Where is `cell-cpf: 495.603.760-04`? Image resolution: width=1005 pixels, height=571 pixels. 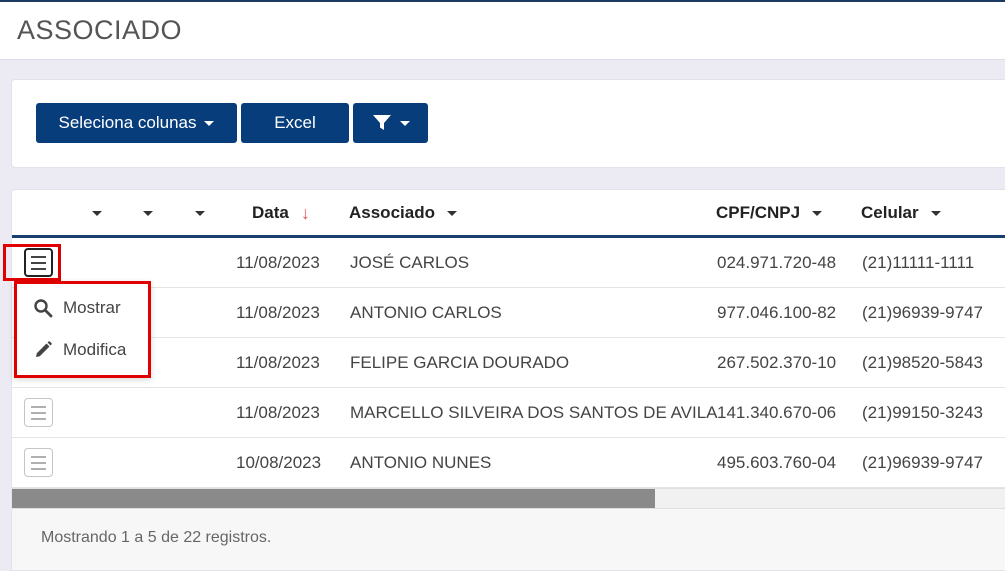 cell-cpf: 495.603.760-04 is located at coordinates (777, 462).